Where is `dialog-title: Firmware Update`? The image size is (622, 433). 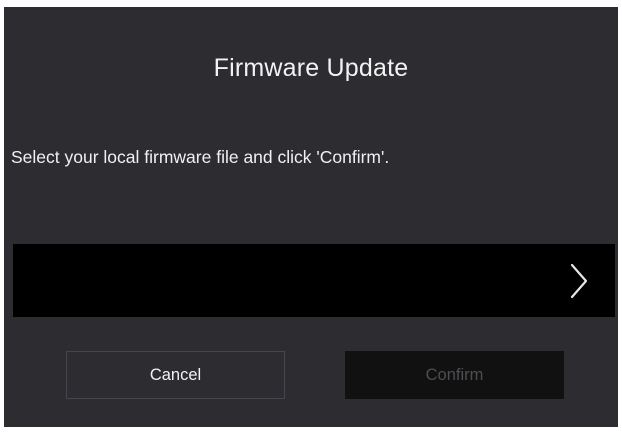 dialog-title: Firmware Update is located at coordinates (311, 68).